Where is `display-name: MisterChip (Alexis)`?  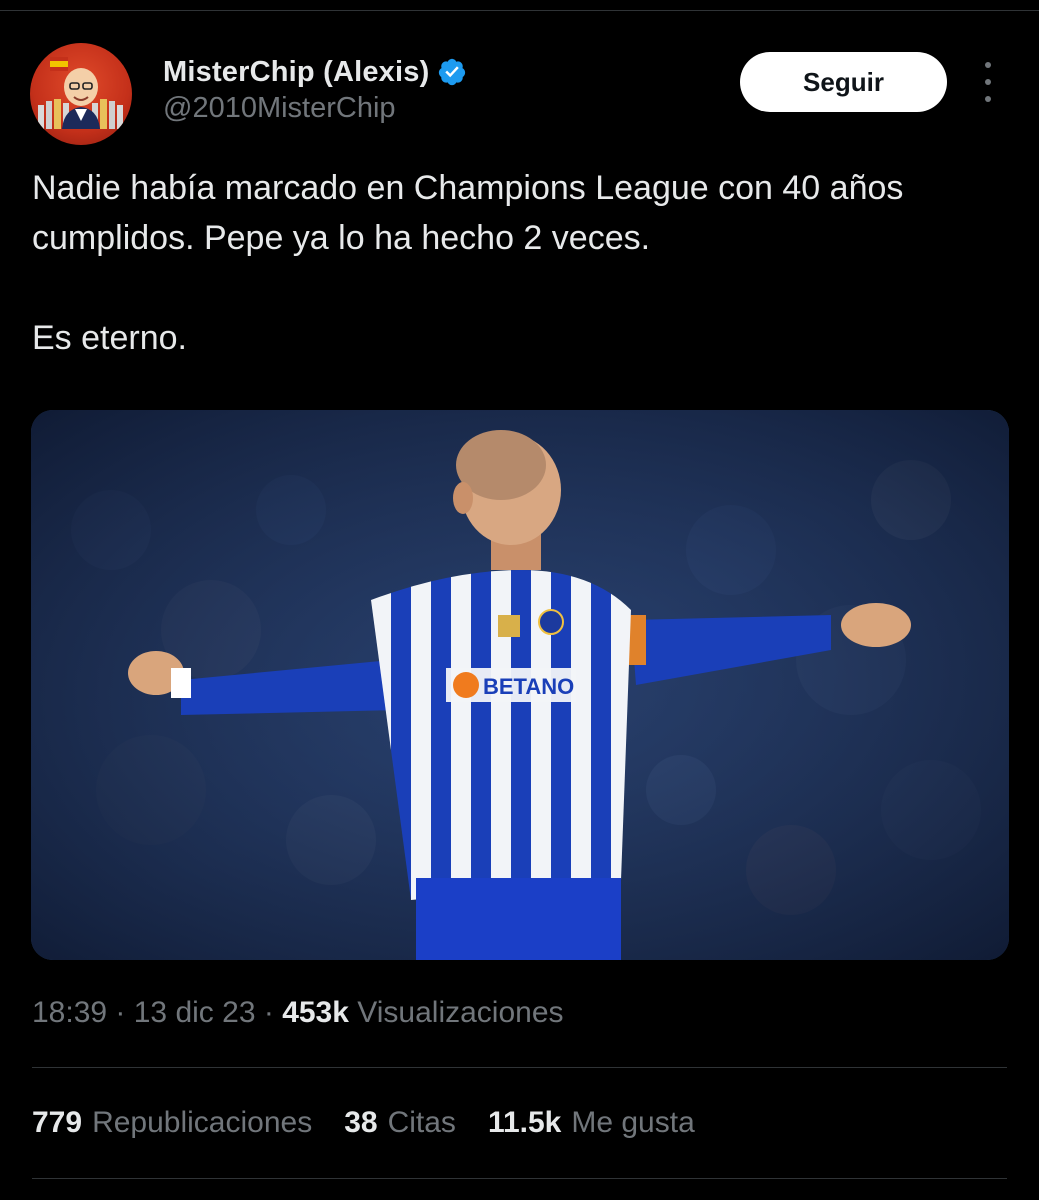
display-name: MisterChip (Alexis) is located at coordinates (296, 72).